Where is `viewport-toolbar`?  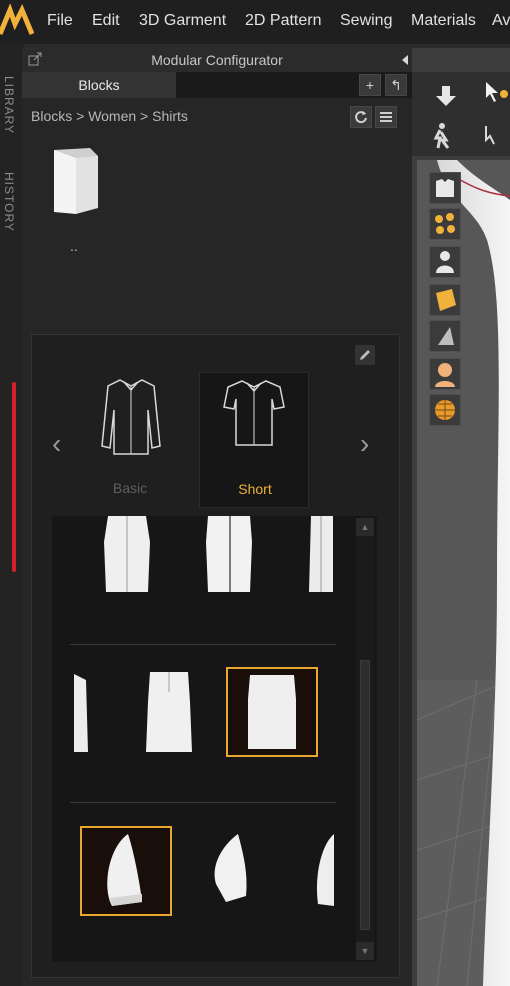 viewport-toolbar is located at coordinates (461, 114).